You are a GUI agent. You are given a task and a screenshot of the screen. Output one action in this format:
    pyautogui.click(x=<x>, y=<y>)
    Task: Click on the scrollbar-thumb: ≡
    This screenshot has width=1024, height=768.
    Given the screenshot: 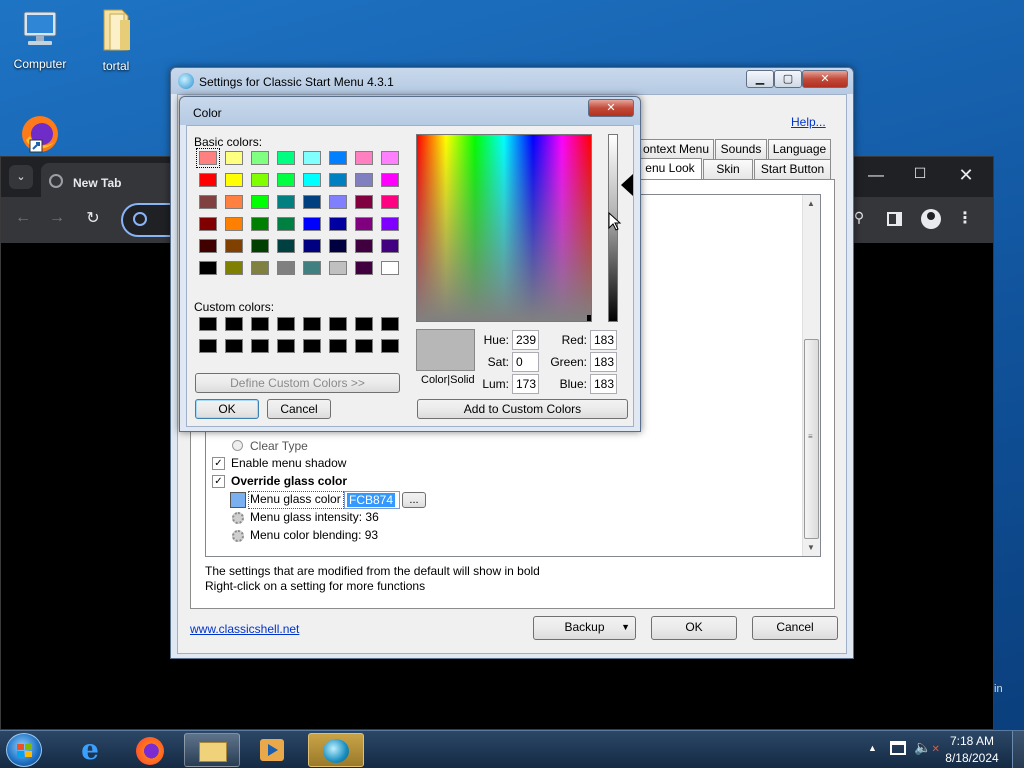 What is the action you would take?
    pyautogui.click(x=811, y=439)
    